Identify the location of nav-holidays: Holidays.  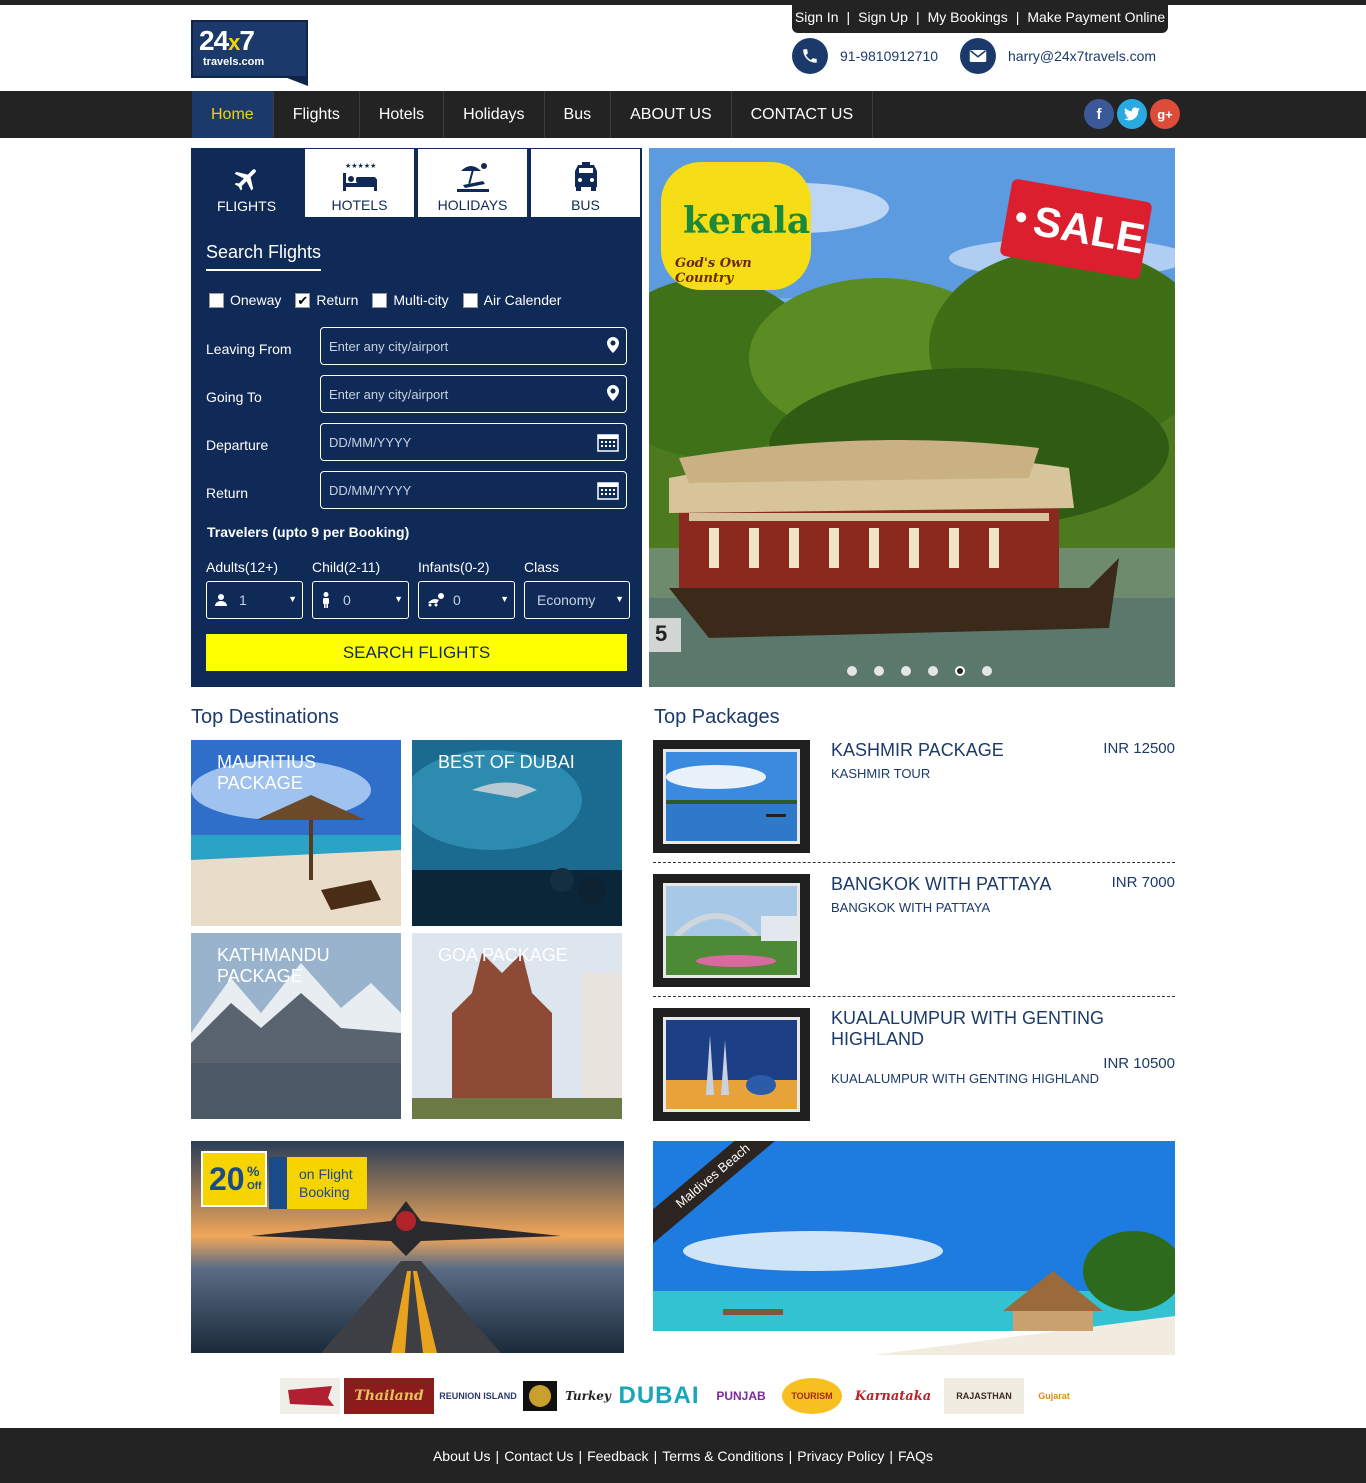
(494, 114).